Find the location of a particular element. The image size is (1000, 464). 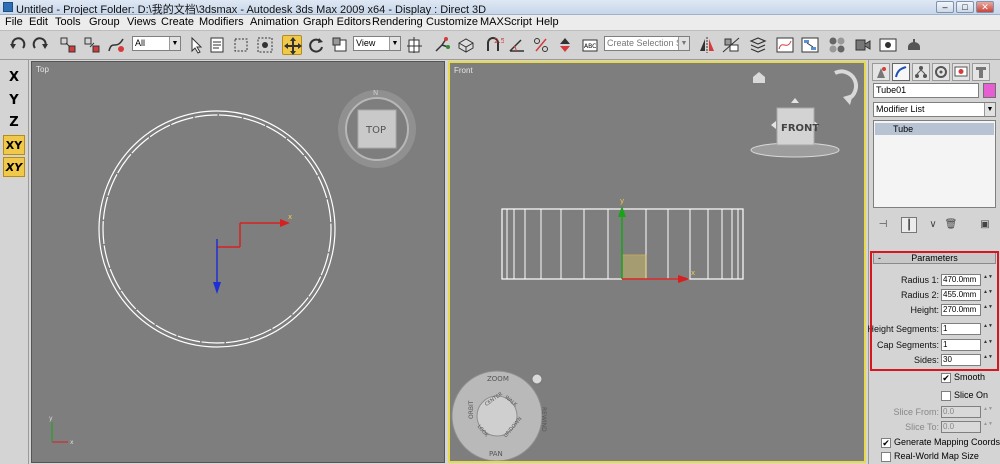

home-icon is located at coordinates (759, 77).